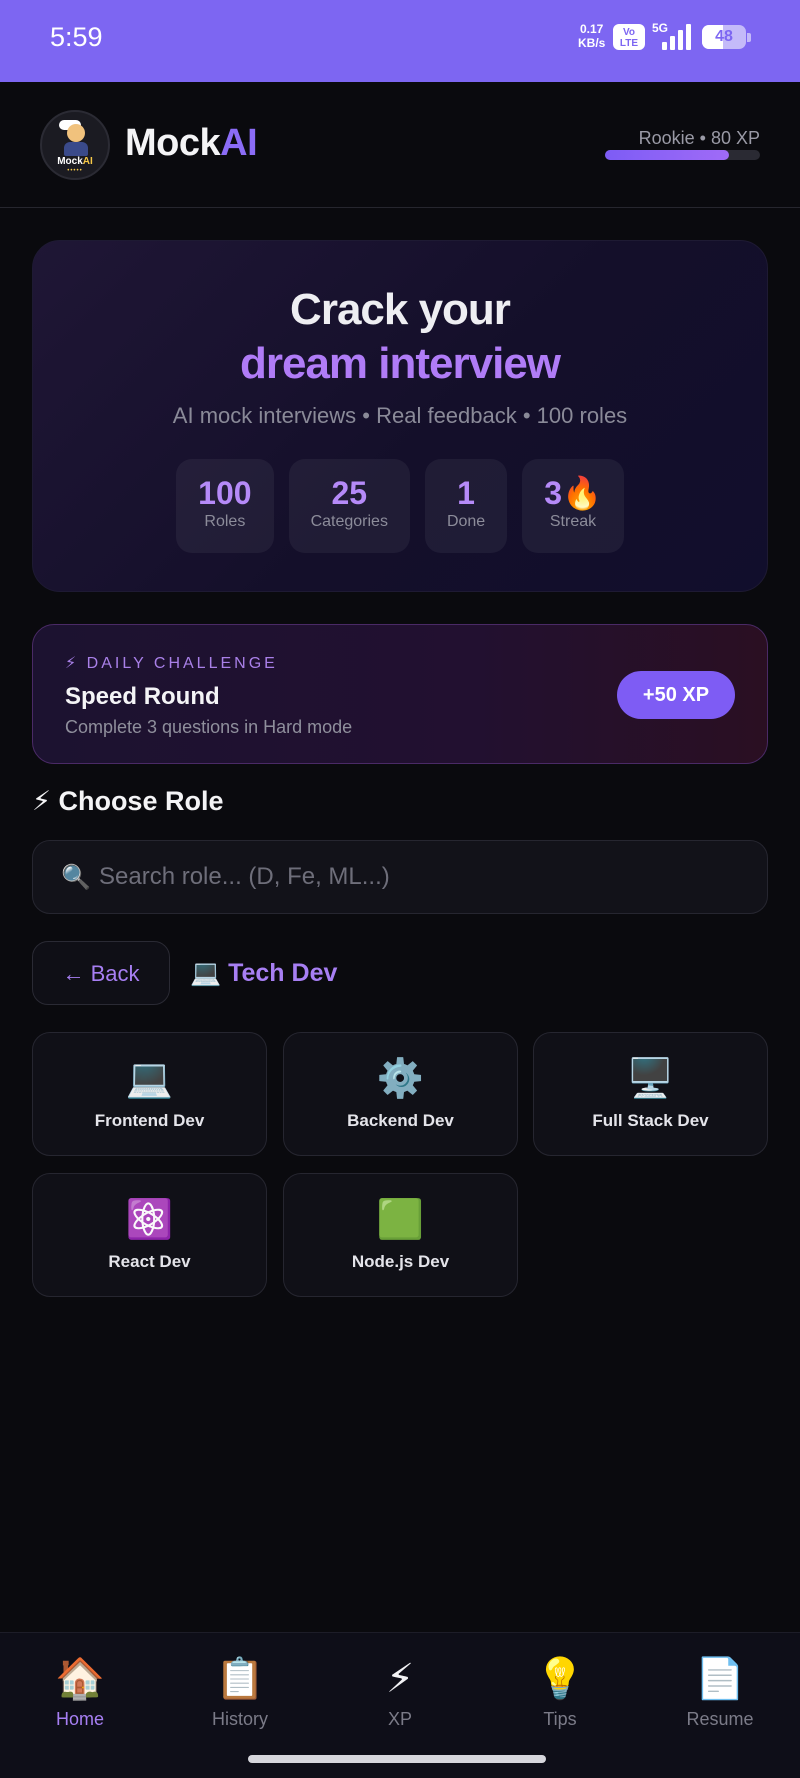 The width and height of the screenshot is (800, 1778). What do you see at coordinates (349, 493) in the screenshot?
I see `stat-value: 25` at bounding box center [349, 493].